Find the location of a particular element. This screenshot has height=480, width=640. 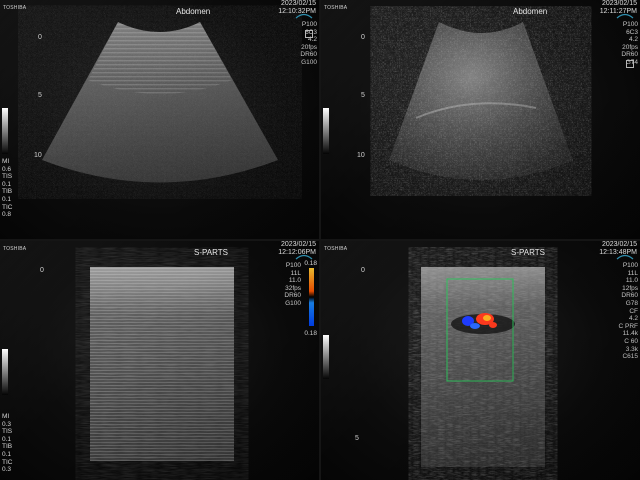

color-scale-top: 0.18 is located at coordinates (310, 263).